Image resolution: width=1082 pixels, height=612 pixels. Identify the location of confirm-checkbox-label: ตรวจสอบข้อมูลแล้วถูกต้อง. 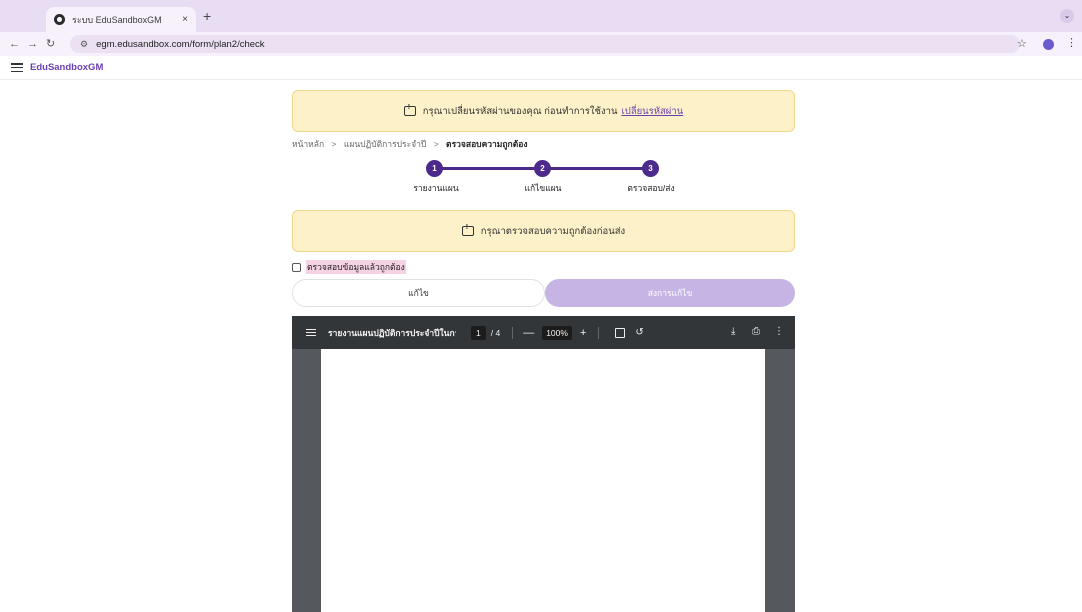
(356, 267).